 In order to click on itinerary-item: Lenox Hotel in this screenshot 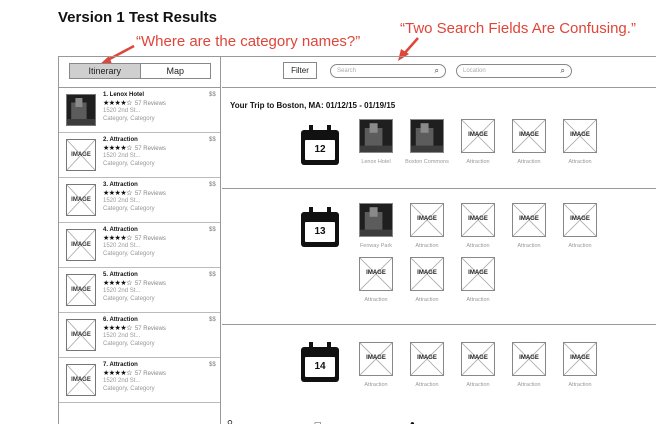, I will do `click(376, 142)`.